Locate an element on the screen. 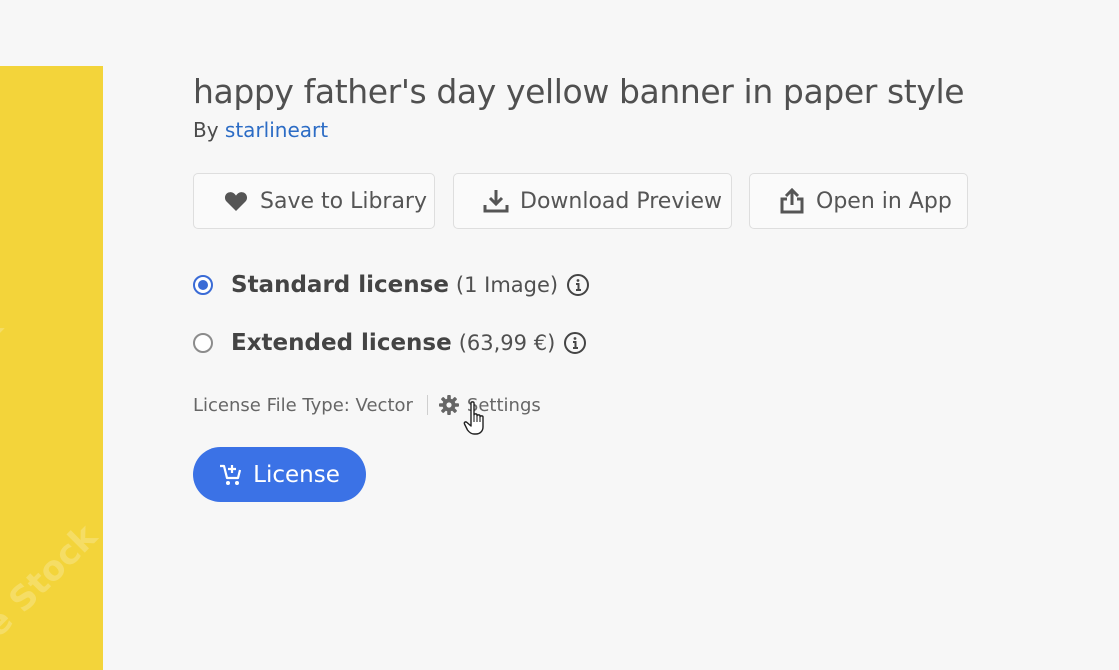 Image resolution: width=1119 pixels, height=670 pixels. license-detail: (63,99 €) is located at coordinates (507, 343).